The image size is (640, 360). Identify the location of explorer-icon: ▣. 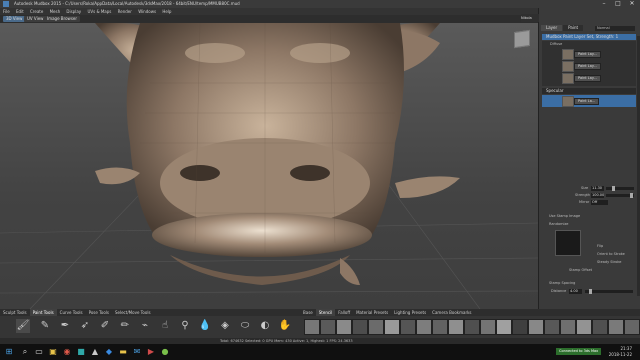
(53, 352).